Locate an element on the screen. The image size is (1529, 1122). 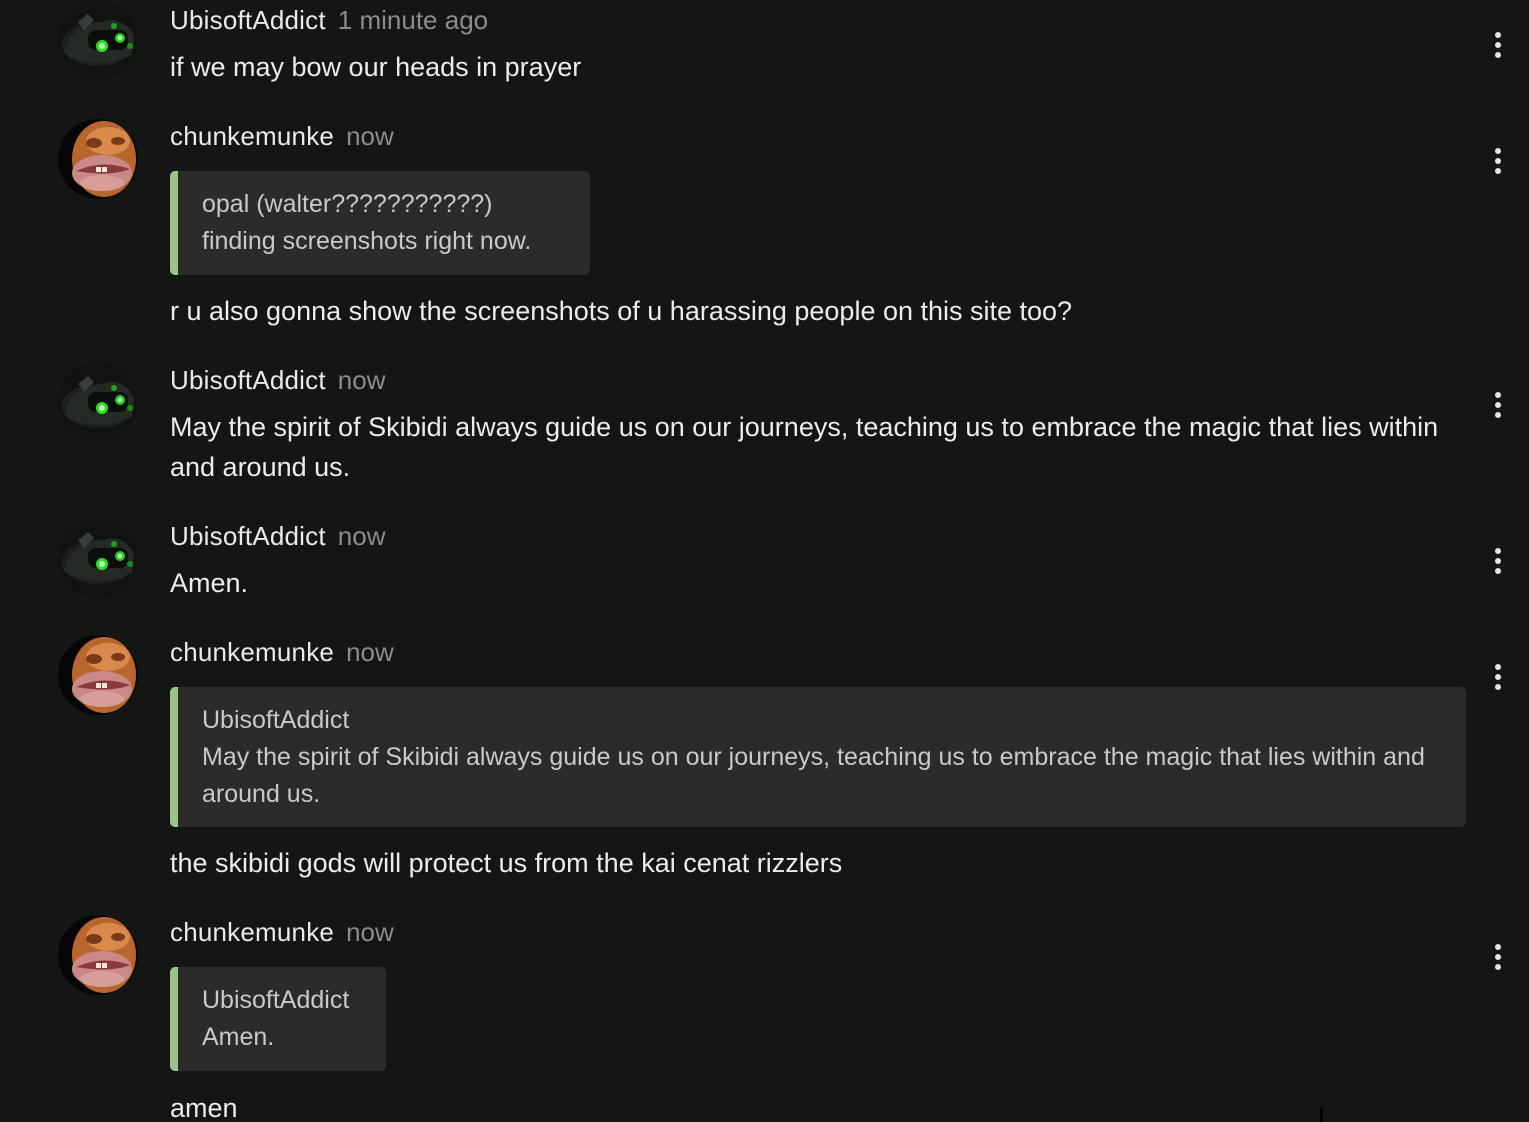
comment-header: UbisoftAddict 1 minute ago is located at coordinates (329, 20).